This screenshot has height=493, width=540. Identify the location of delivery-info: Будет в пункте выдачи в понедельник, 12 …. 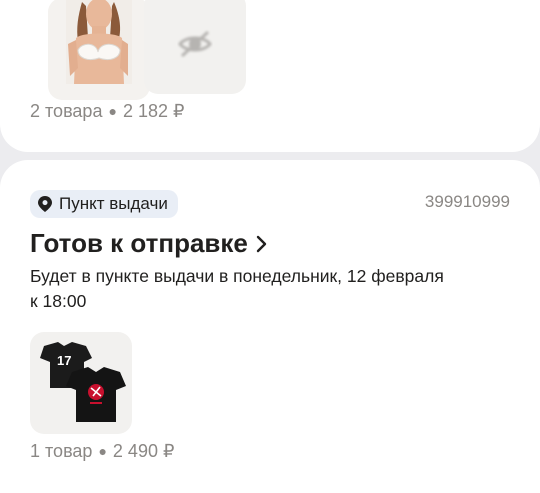
(265, 289).